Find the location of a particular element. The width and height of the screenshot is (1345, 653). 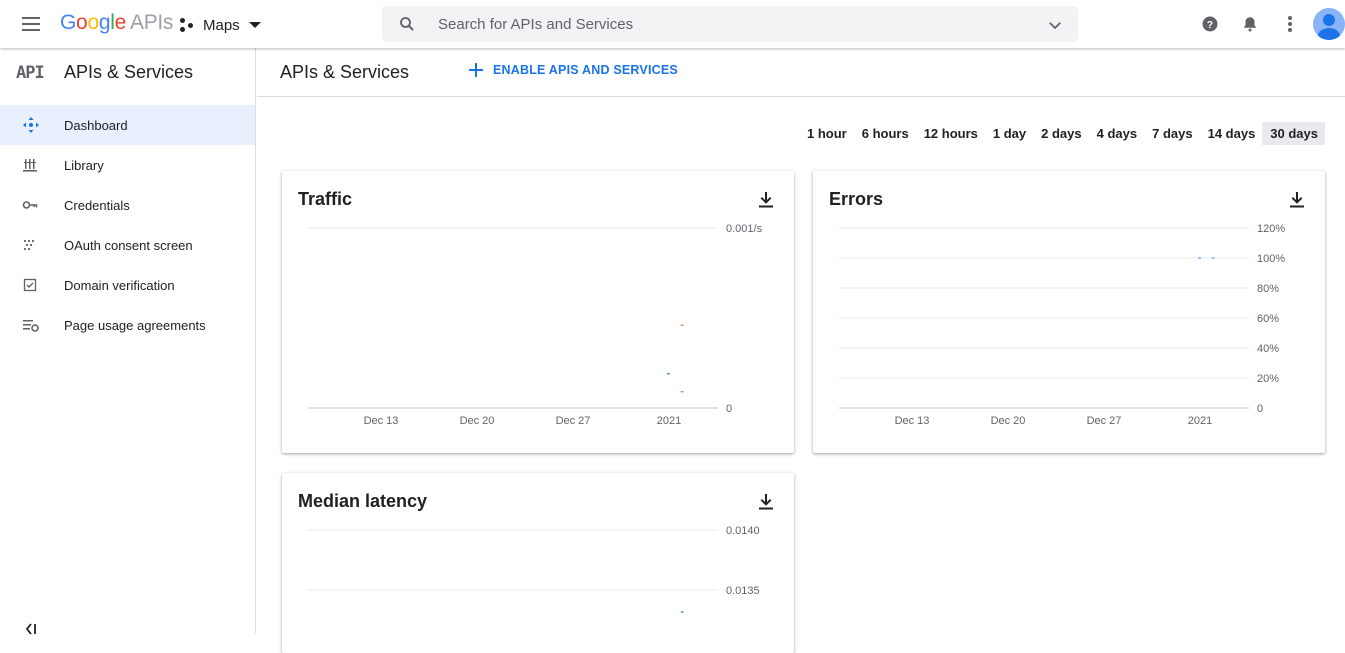

menu-icon is located at coordinates (32, 24).